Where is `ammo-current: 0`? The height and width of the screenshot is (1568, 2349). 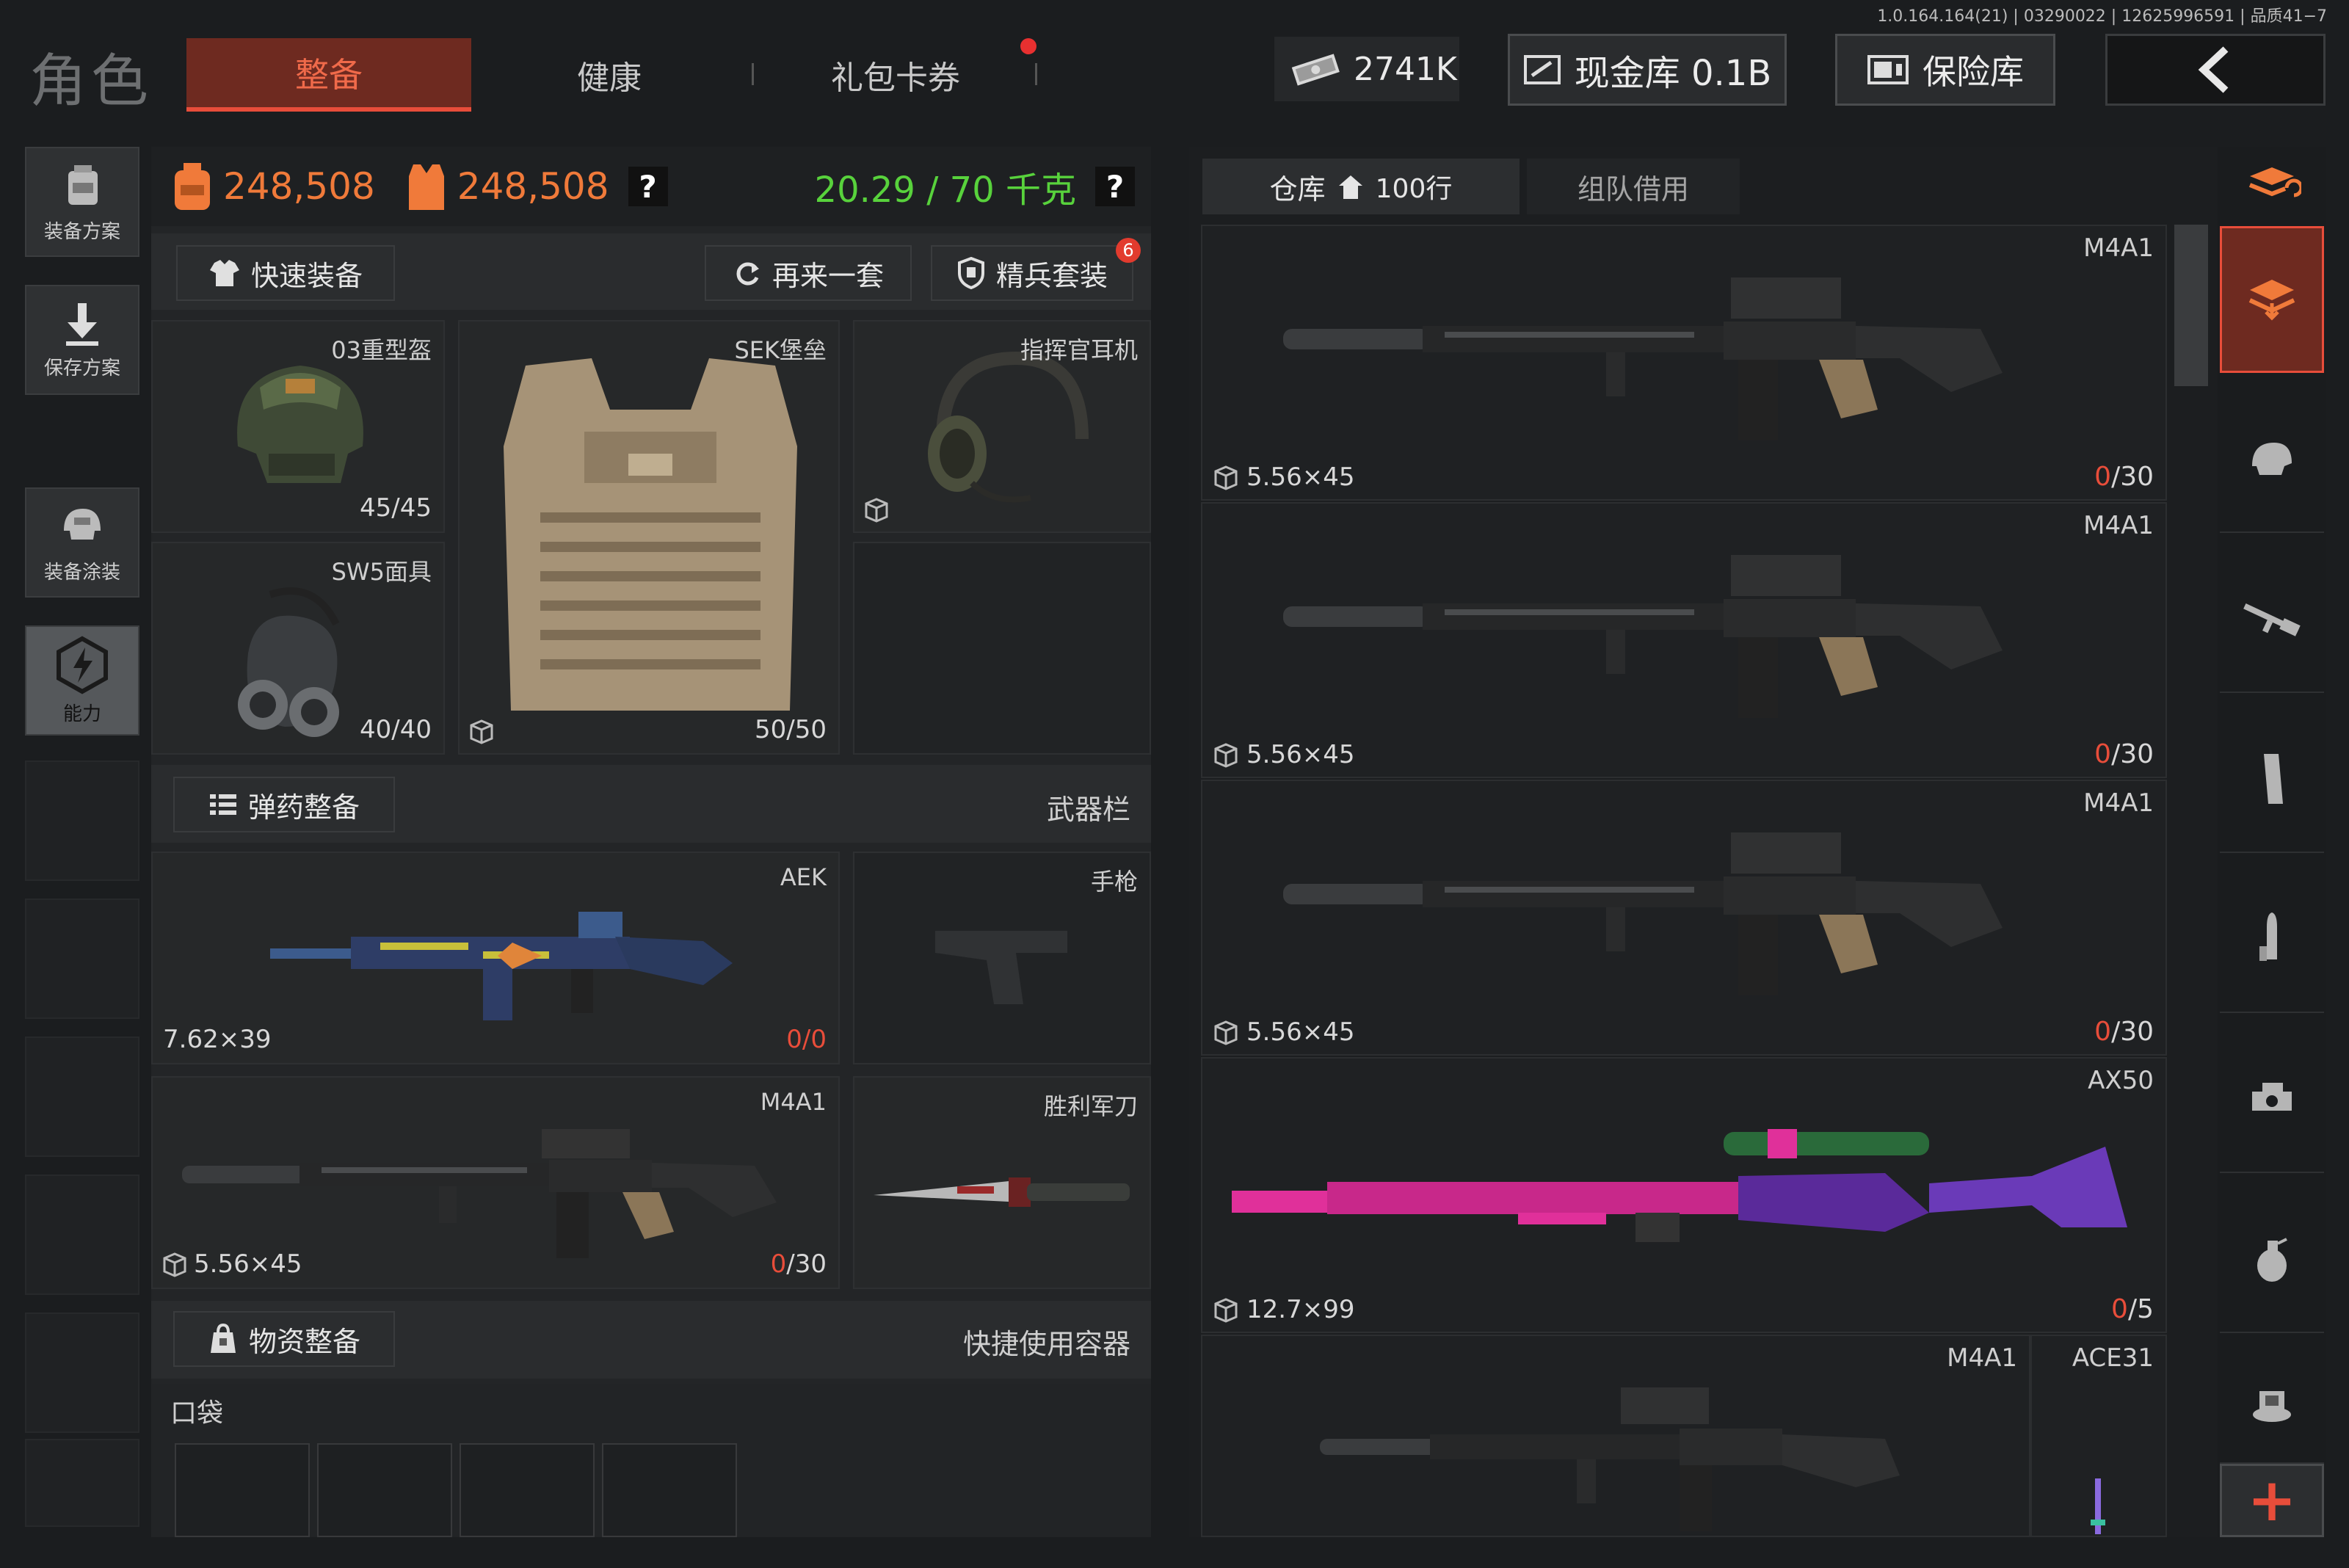 ammo-current: 0 is located at coordinates (2103, 477).